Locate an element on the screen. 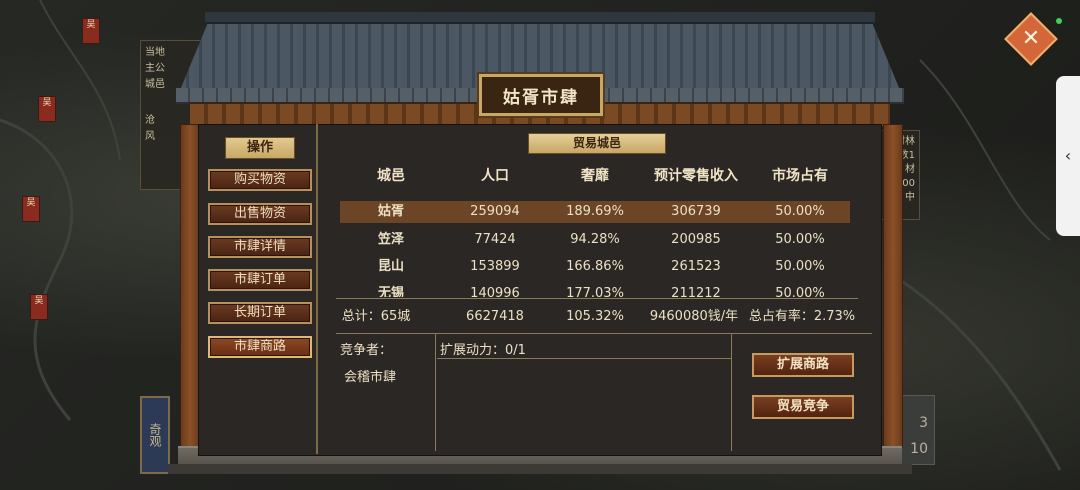  building-base-step is located at coordinates (540, 469).